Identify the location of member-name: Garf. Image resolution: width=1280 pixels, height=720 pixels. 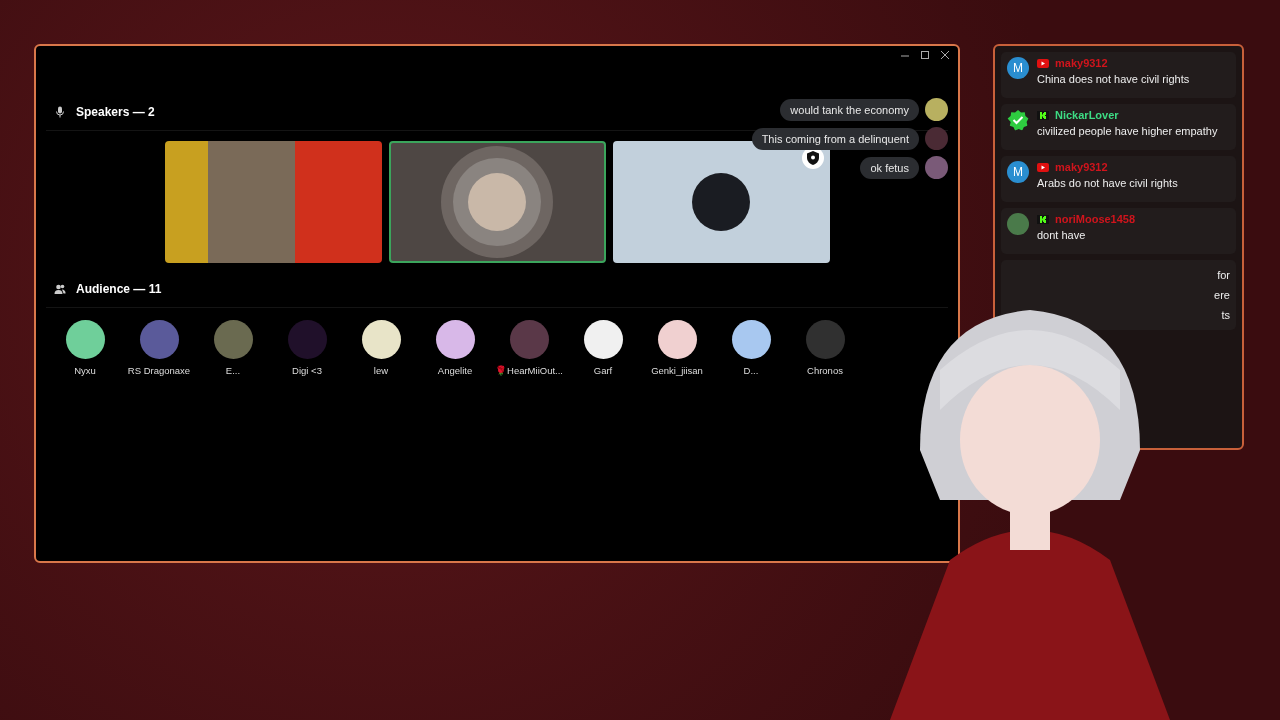
(603, 370).